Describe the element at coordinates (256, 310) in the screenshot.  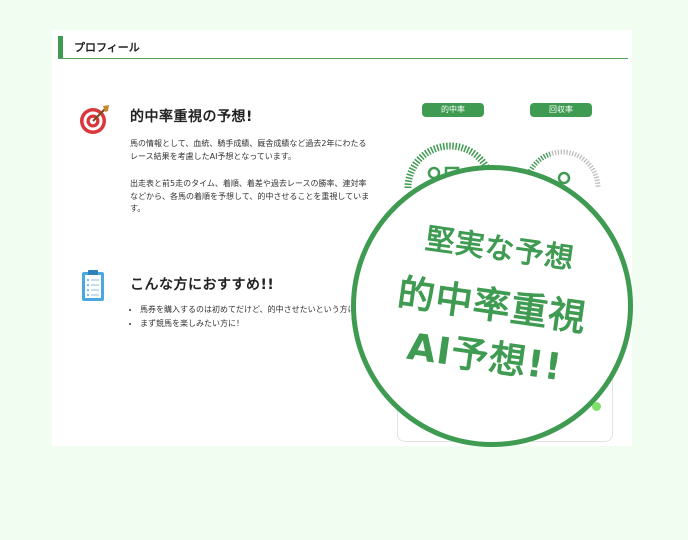
I see `list-item: 馬券を購入するのは初めてだけど、的中させたいという方に！` at that location.